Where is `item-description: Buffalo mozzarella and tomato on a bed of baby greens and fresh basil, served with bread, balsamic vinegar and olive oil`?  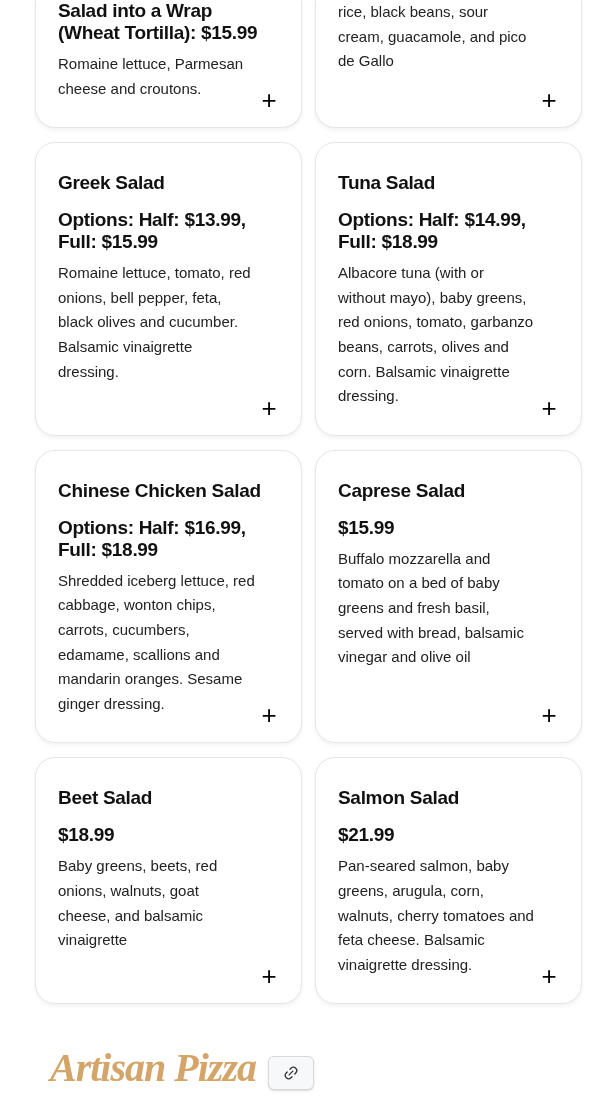
item-description: Buffalo mozzarella and tomato on a bed of baby greens and fresh basil, served with bread, balsamic vinegar and olive oil is located at coordinates (431, 608).